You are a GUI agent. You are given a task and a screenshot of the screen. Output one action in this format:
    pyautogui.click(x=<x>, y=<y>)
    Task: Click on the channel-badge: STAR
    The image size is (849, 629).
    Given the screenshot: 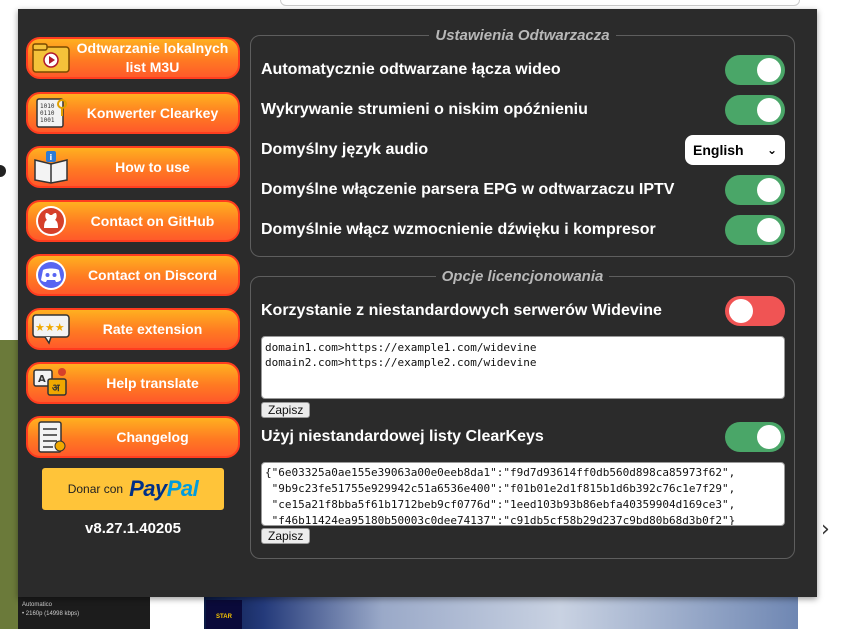 What is the action you would take?
    pyautogui.click(x=224, y=614)
    